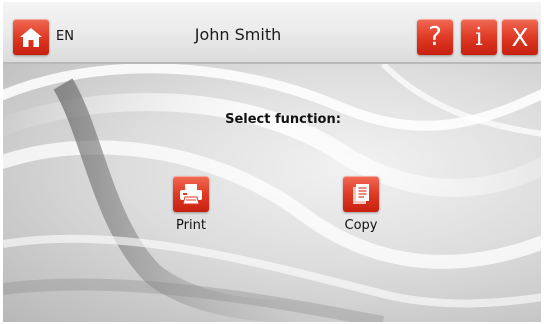  What do you see at coordinates (238, 34) in the screenshot?
I see `user-name: John Smith` at bounding box center [238, 34].